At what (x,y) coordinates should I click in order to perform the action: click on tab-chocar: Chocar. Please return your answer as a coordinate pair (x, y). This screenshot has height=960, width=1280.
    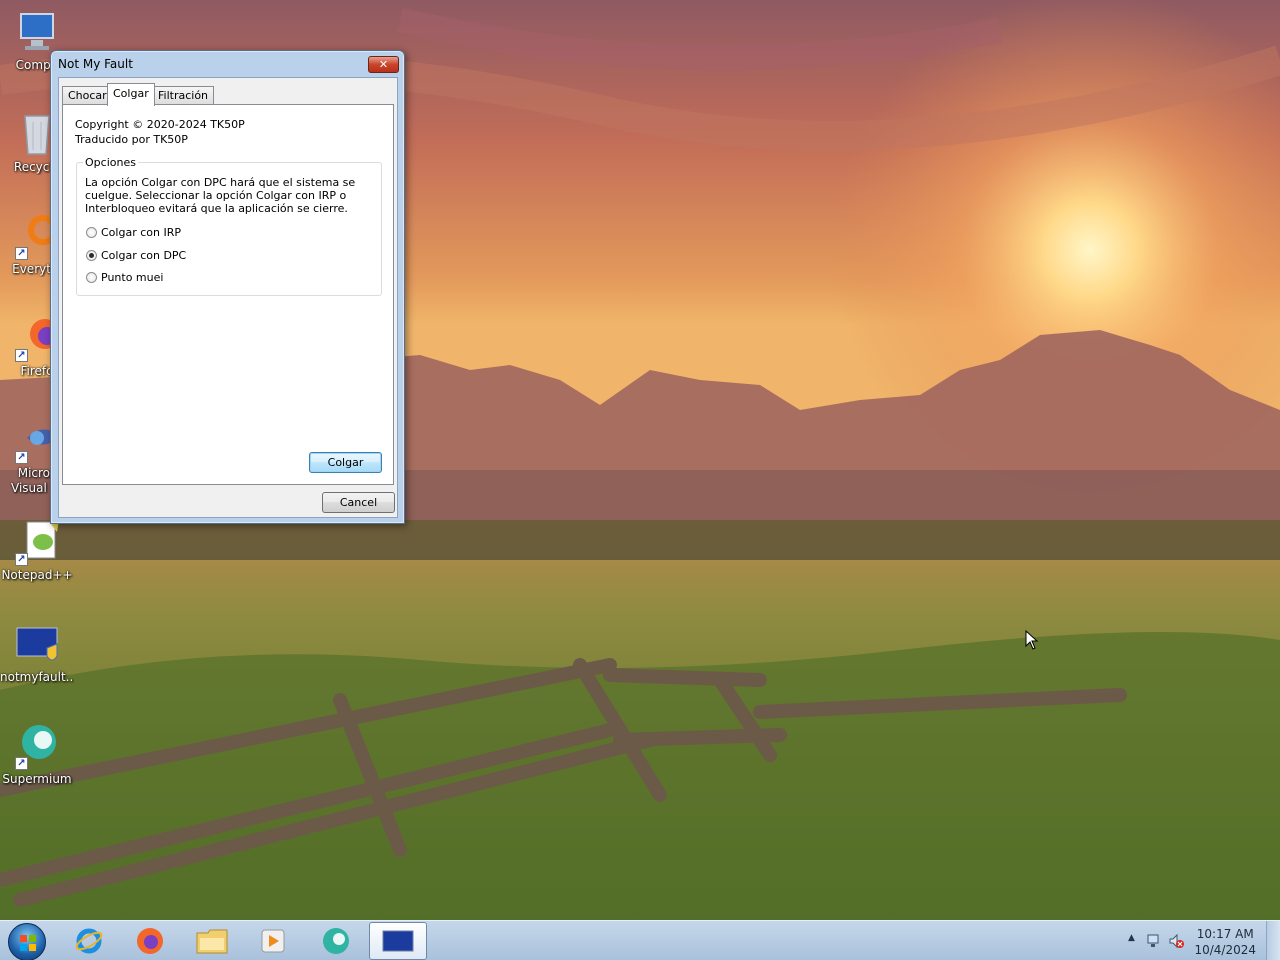
    Looking at the image, I should click on (87, 95).